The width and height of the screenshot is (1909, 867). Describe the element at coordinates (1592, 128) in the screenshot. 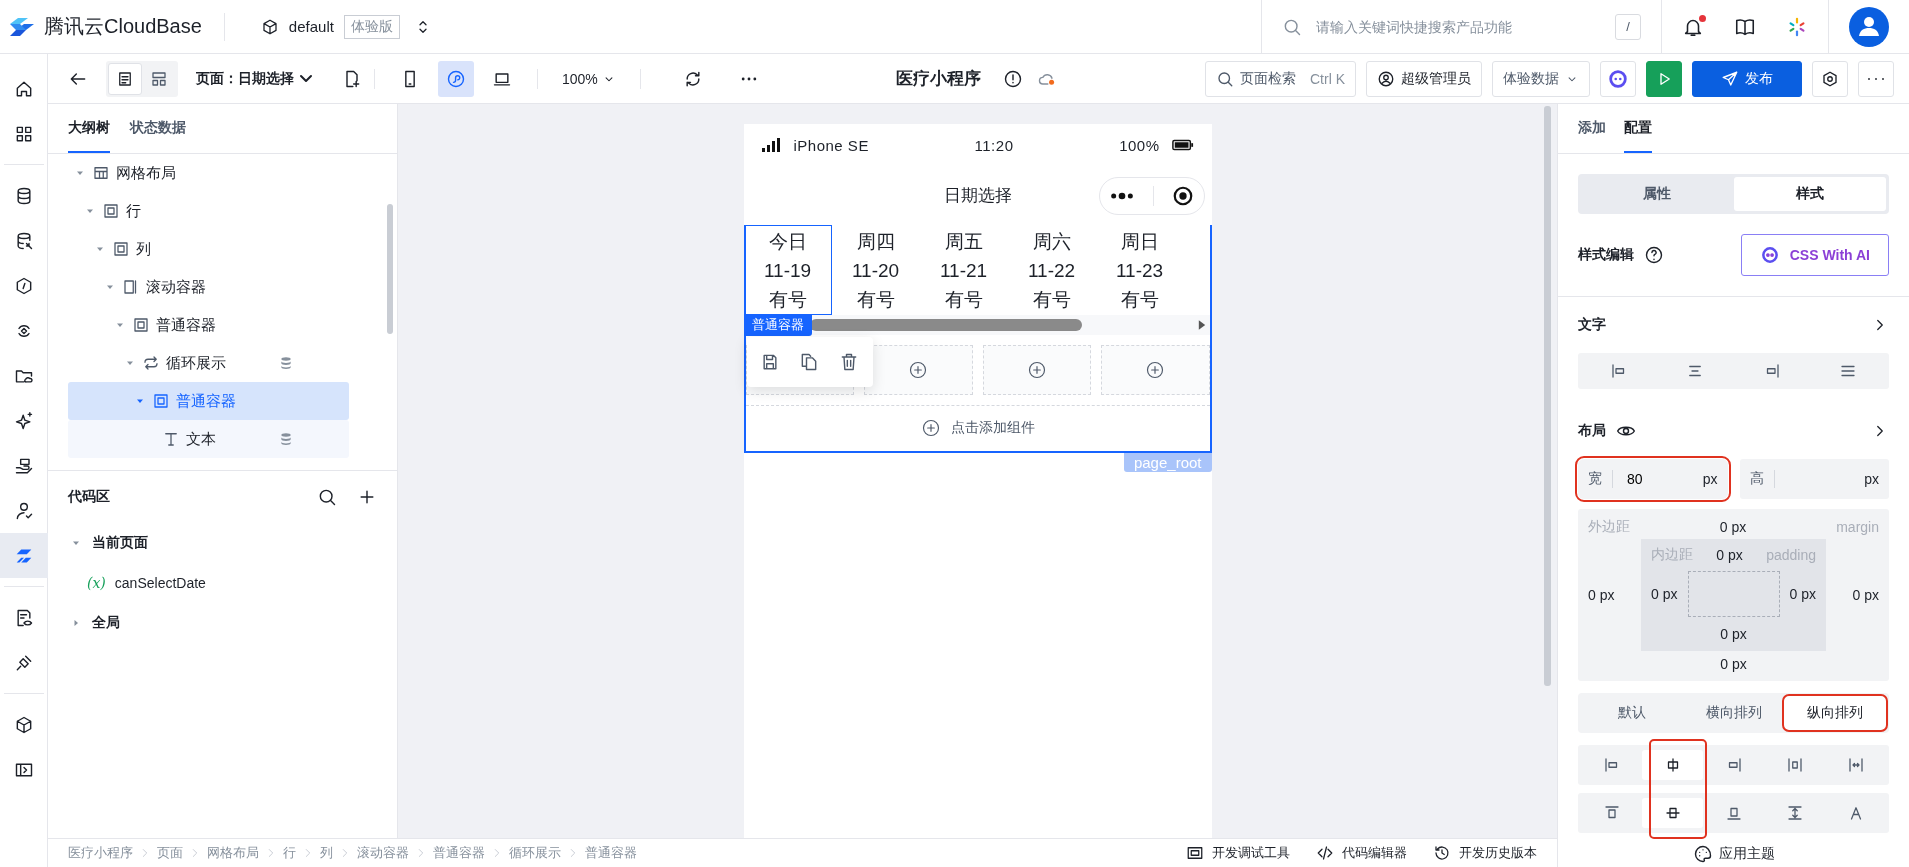

I see `panel-tab: 添加` at that location.